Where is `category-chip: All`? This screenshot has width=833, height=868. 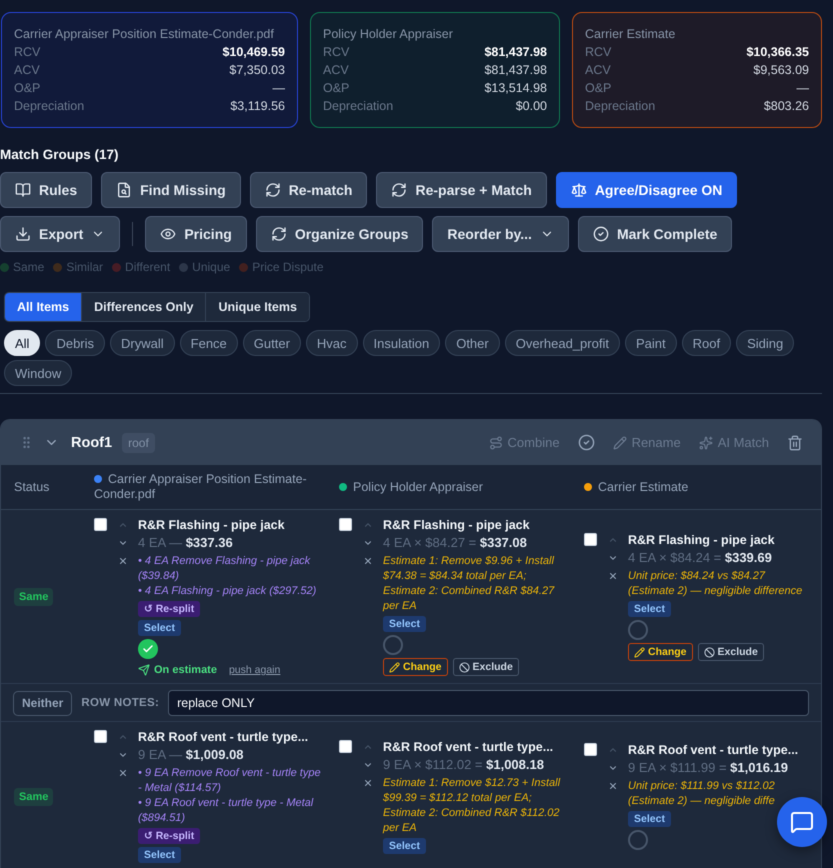
category-chip: All is located at coordinates (22, 343).